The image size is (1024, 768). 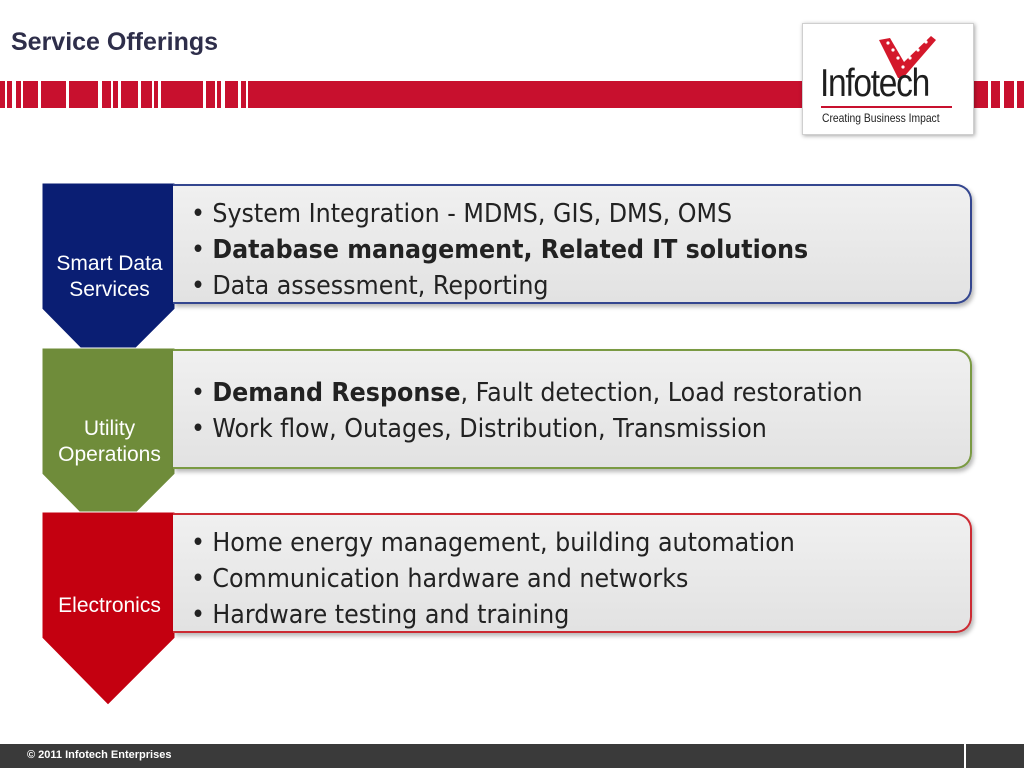 I want to click on logo-underline, so click(x=886, y=107).